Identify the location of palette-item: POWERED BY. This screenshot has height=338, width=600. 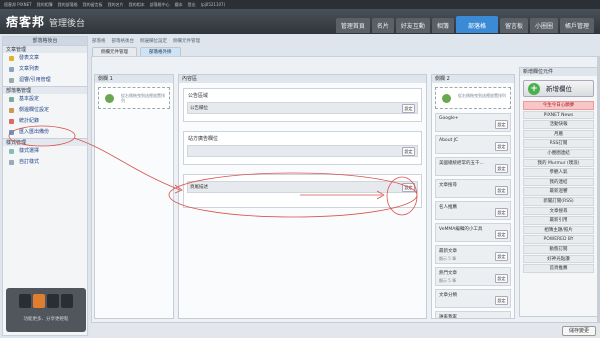
(558, 239).